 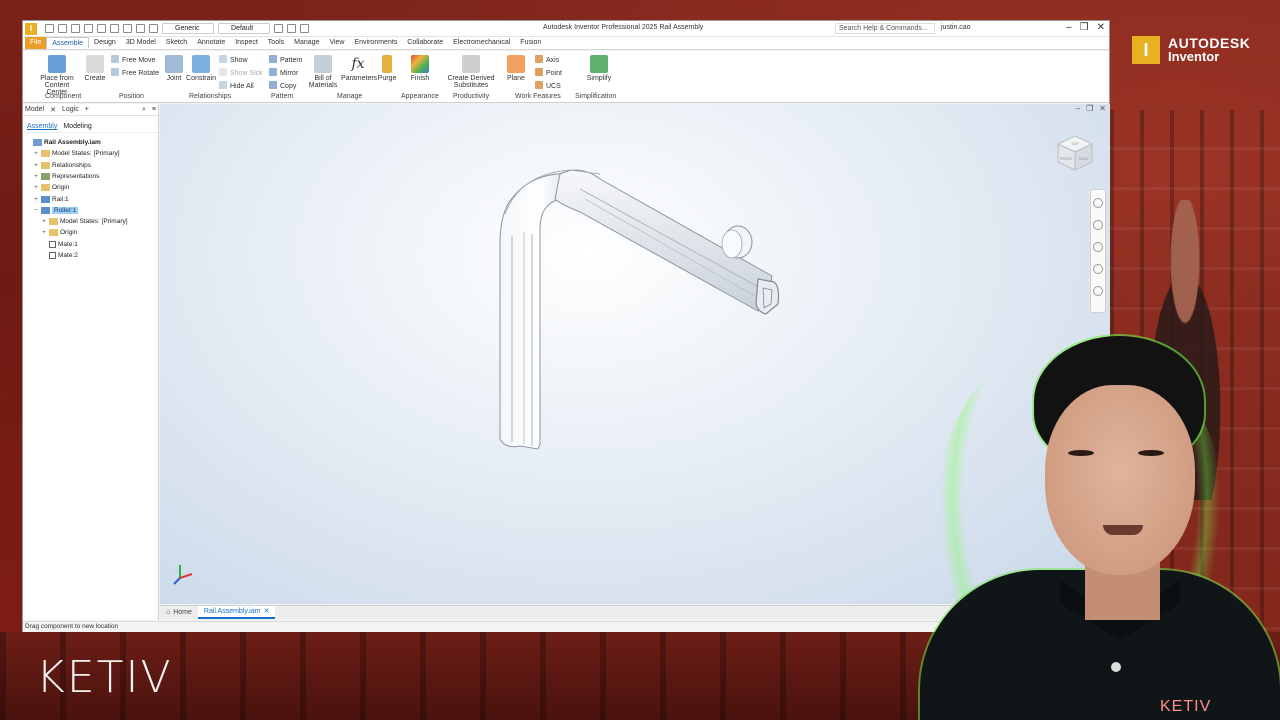 I want to click on tab-sketch: Sketch, so click(x=176, y=43).